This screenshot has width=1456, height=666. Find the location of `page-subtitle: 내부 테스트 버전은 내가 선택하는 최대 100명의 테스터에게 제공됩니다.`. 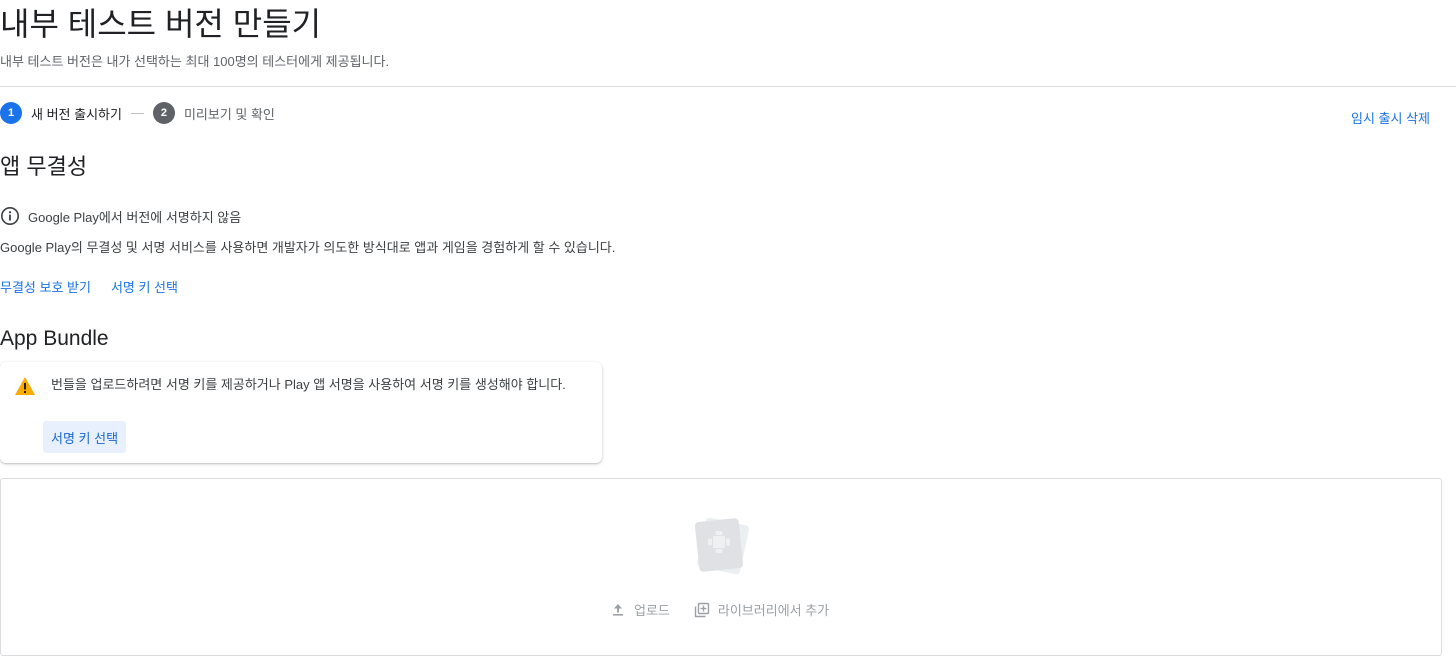

page-subtitle: 내부 테스트 버전은 내가 선택하는 최대 100명의 테스터에게 제공됩니다. is located at coordinates (195, 61).